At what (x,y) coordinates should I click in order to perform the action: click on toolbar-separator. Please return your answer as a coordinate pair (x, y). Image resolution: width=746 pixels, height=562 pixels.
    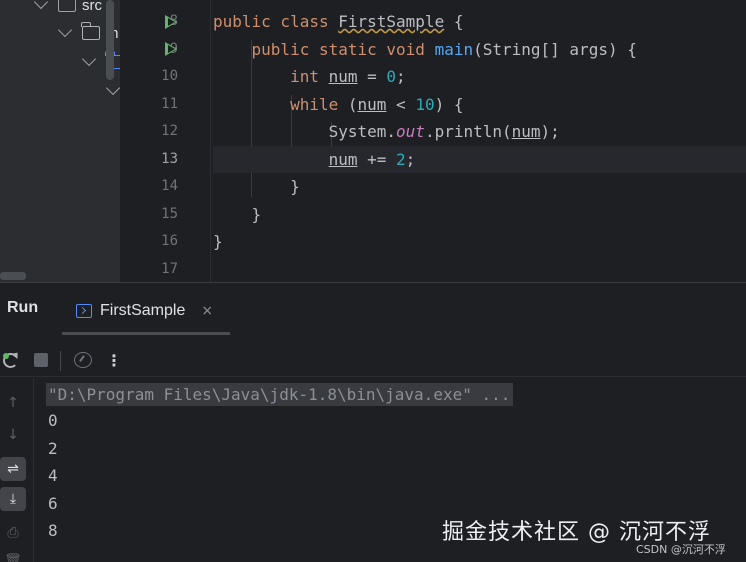
    Looking at the image, I should click on (60, 361).